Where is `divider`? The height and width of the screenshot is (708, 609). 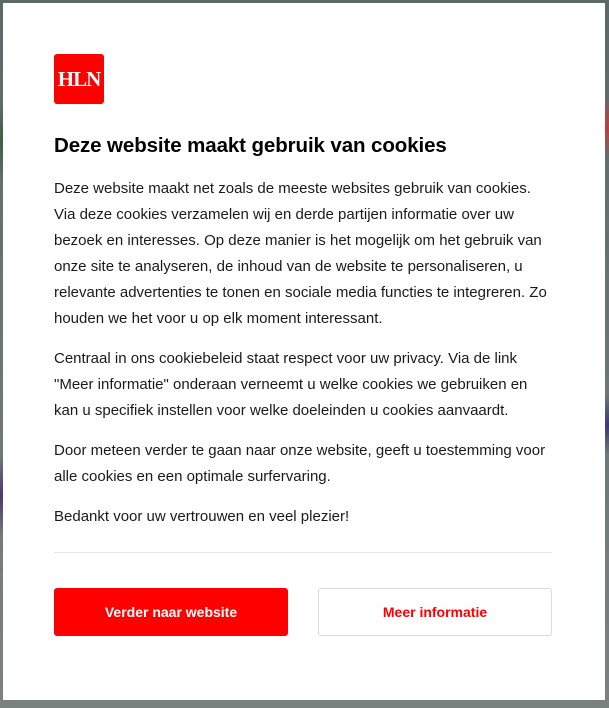 divider is located at coordinates (303, 552).